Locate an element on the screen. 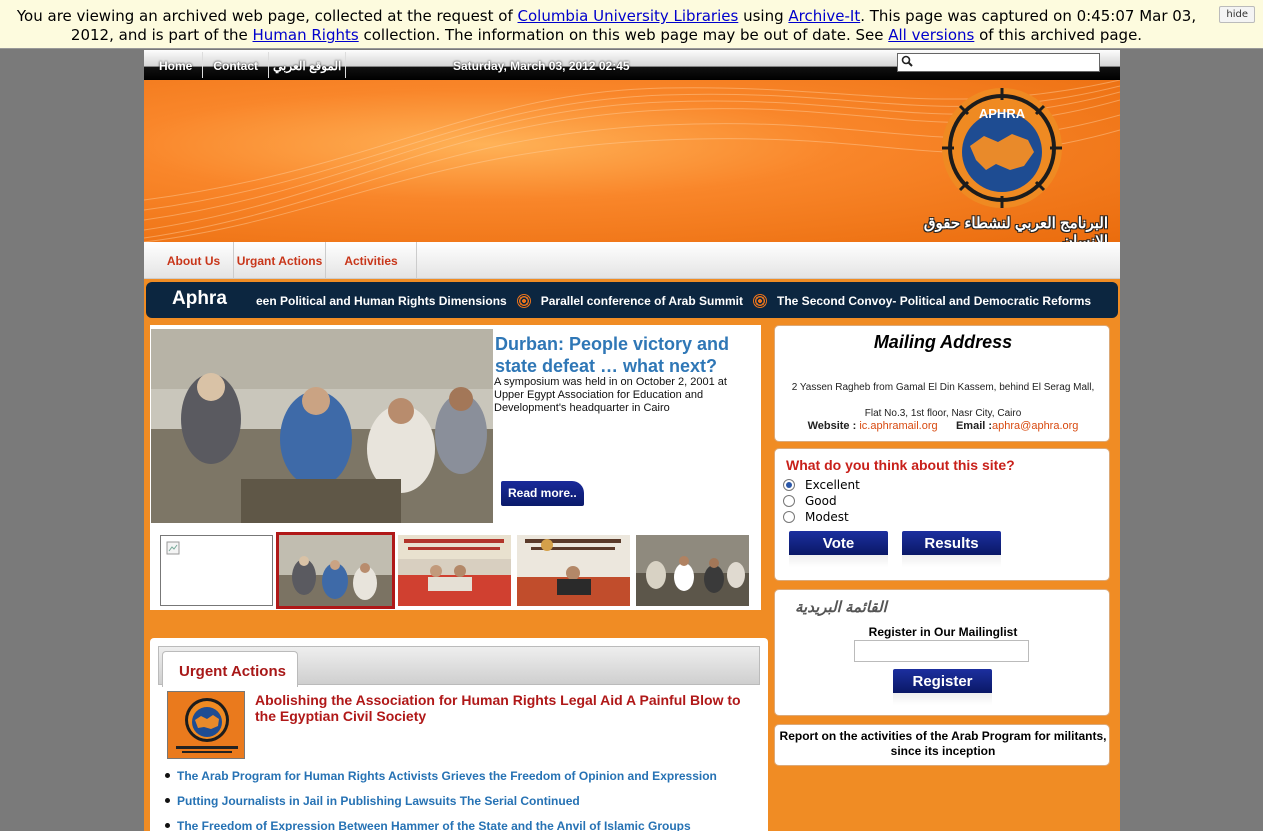 Image resolution: width=1263 pixels, height=831 pixels. ticker-item: Parallel conference of Arab Summit is located at coordinates (642, 301).